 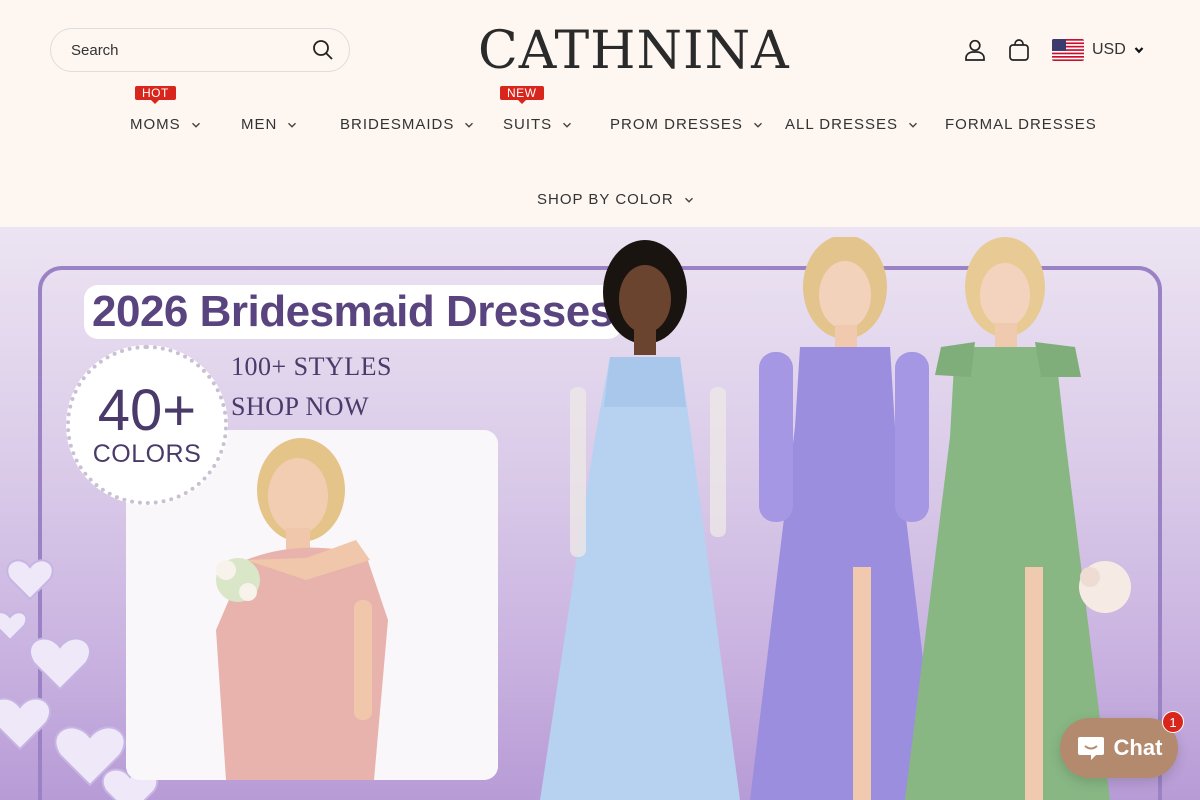 What do you see at coordinates (155, 95) in the screenshot?
I see `hot-badge: HOT` at bounding box center [155, 95].